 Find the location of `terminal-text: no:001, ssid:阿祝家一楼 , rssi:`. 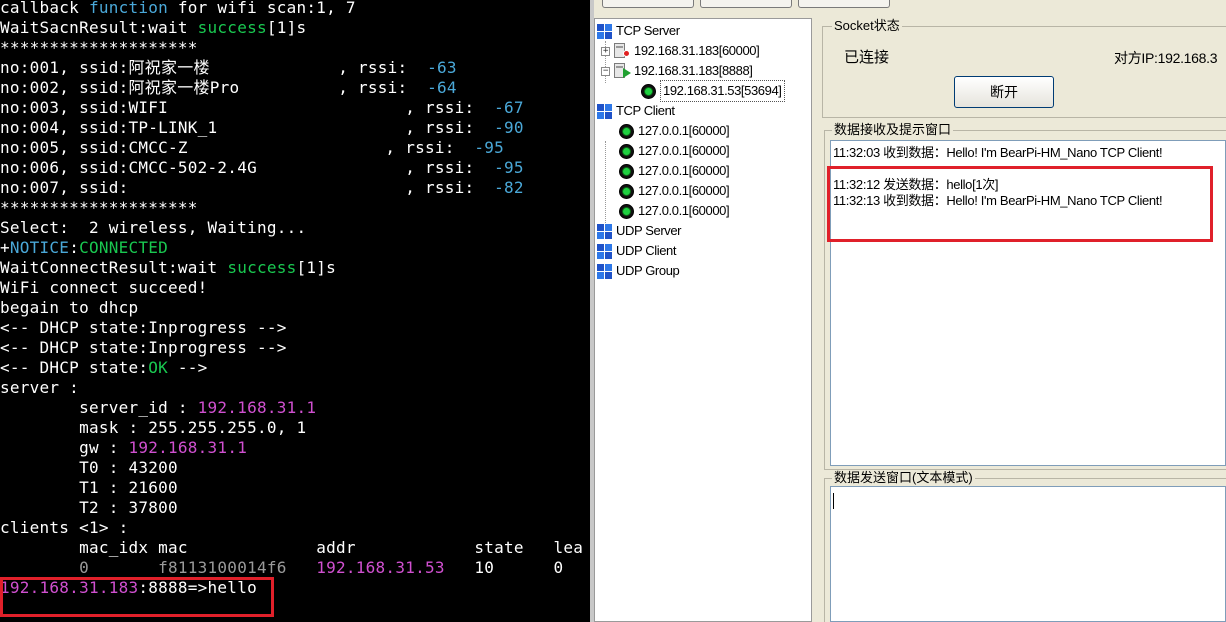

terminal-text: no:001, ssid:阿祝家一楼 , rssi: is located at coordinates (214, 67).